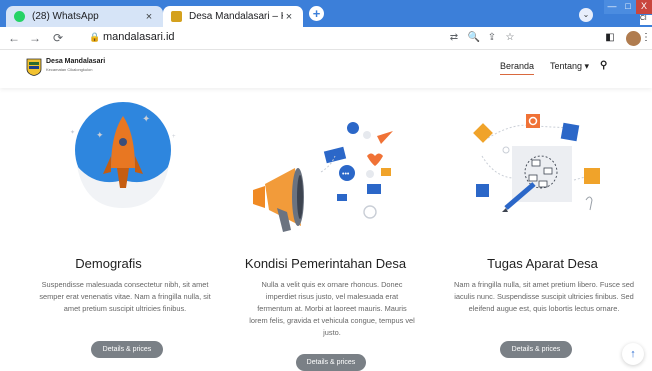  I want to click on url-text: mandalasari.id, so click(139, 37).